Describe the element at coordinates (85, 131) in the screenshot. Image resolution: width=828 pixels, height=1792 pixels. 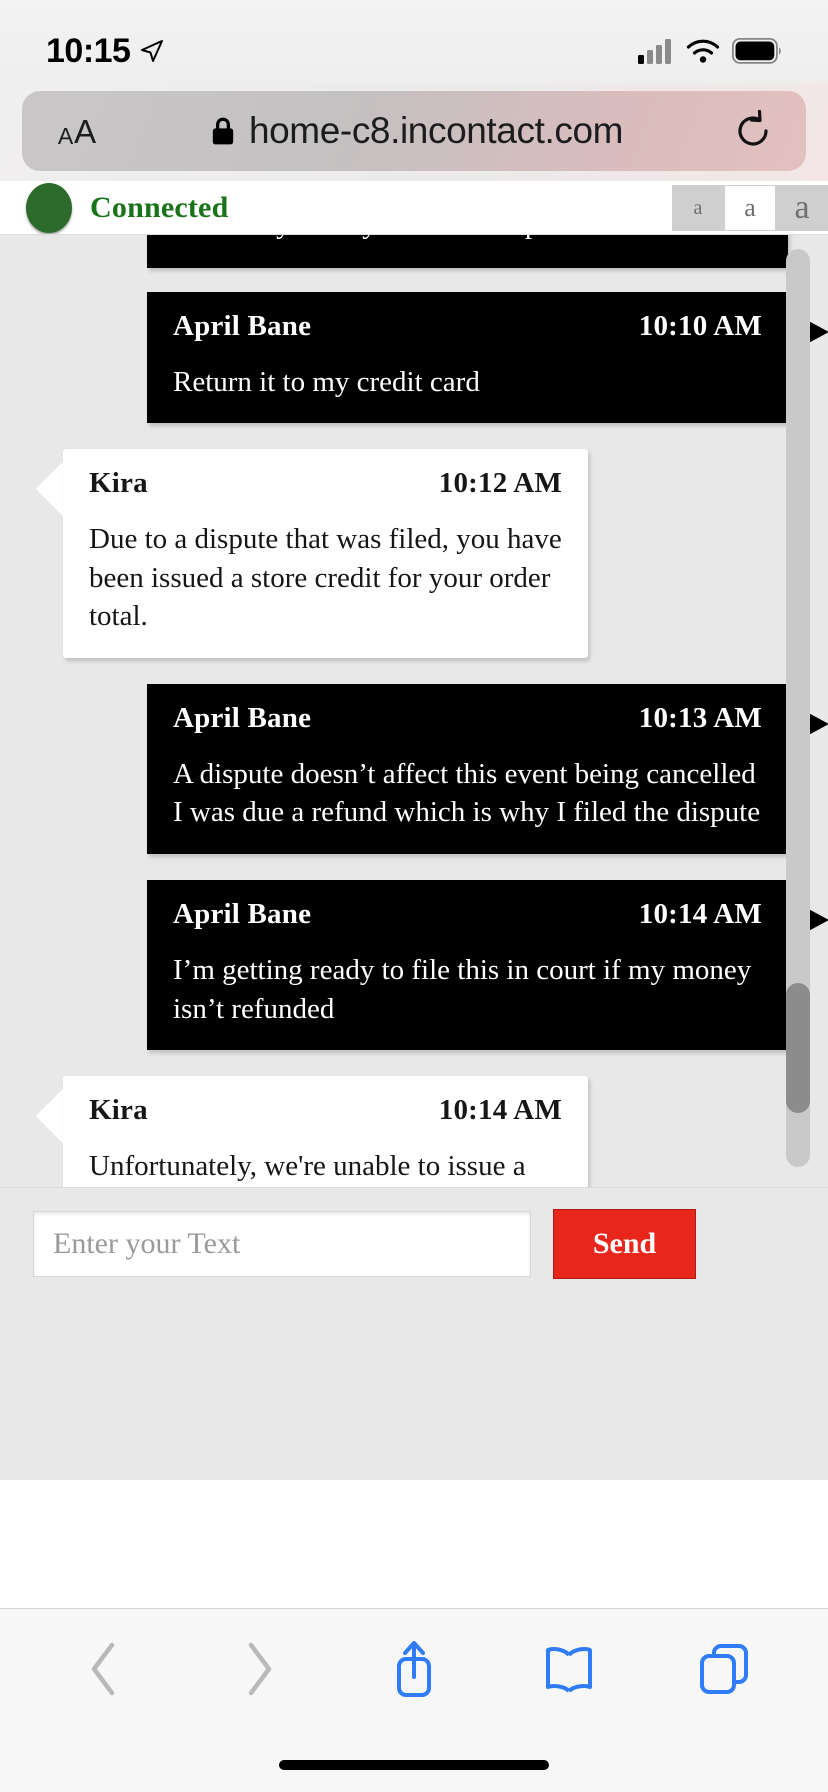
I see `aa-large-letter: A` at that location.